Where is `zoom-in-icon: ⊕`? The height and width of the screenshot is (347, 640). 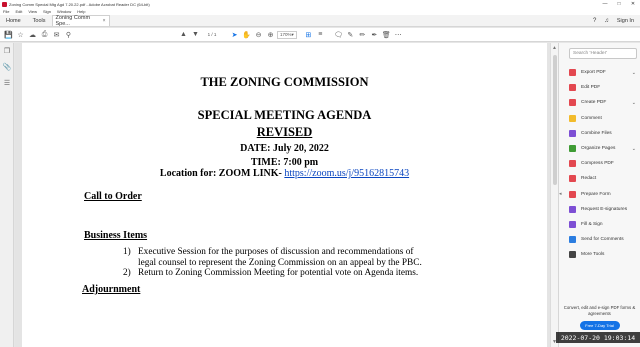
zoom-in-icon: ⊕ is located at coordinates (270, 34).